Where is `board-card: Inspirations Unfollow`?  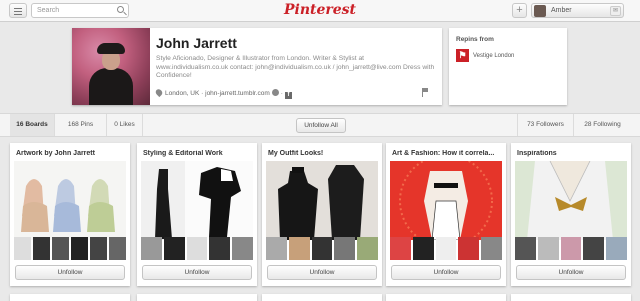
board-card: Inspirations Unfollow is located at coordinates (571, 214).